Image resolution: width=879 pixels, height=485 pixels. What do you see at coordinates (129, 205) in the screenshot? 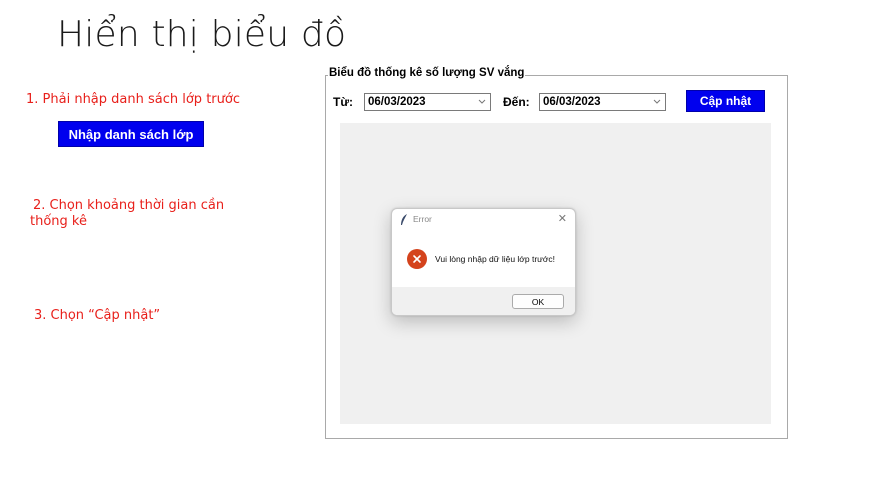
I see `step-2-line-1: 2. Chọn khoảng thời gian cần` at bounding box center [129, 205].